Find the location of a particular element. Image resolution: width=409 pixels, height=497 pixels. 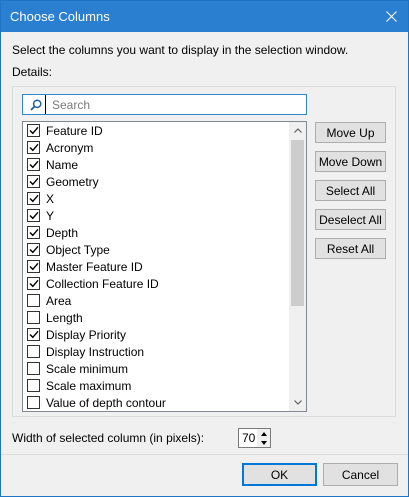

decrement-button is located at coordinates (263, 442).